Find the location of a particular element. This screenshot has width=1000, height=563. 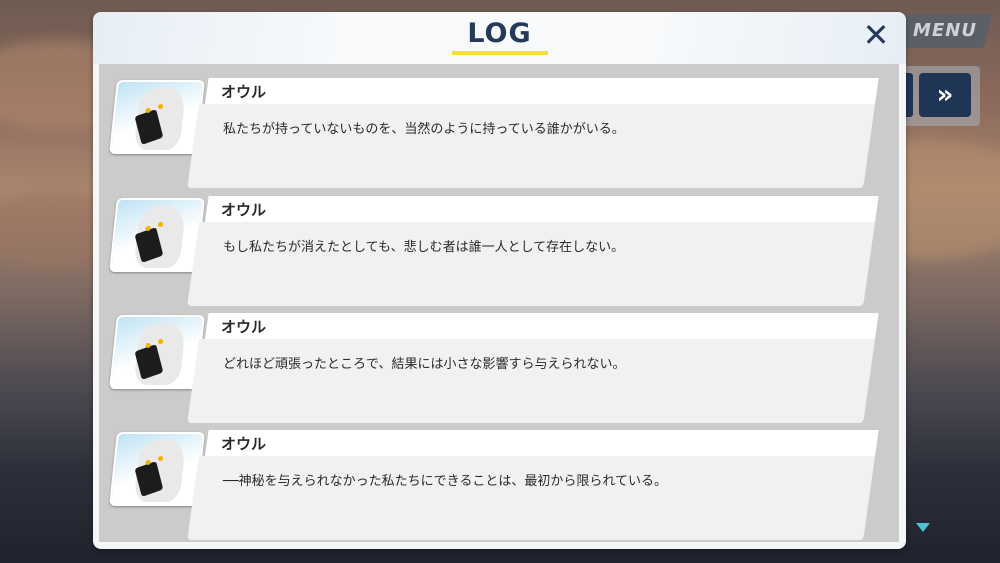

close-icon: ✕ is located at coordinates (876, 35).